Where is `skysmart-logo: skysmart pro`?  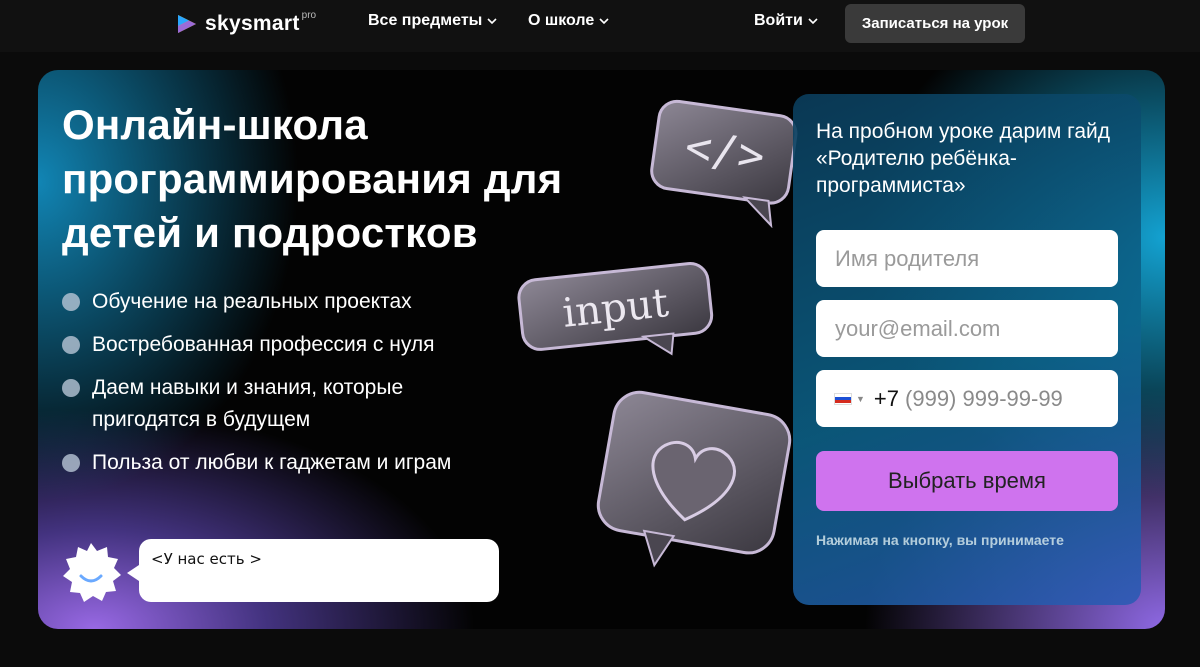
skysmart-logo: skysmart pro is located at coordinates (245, 24).